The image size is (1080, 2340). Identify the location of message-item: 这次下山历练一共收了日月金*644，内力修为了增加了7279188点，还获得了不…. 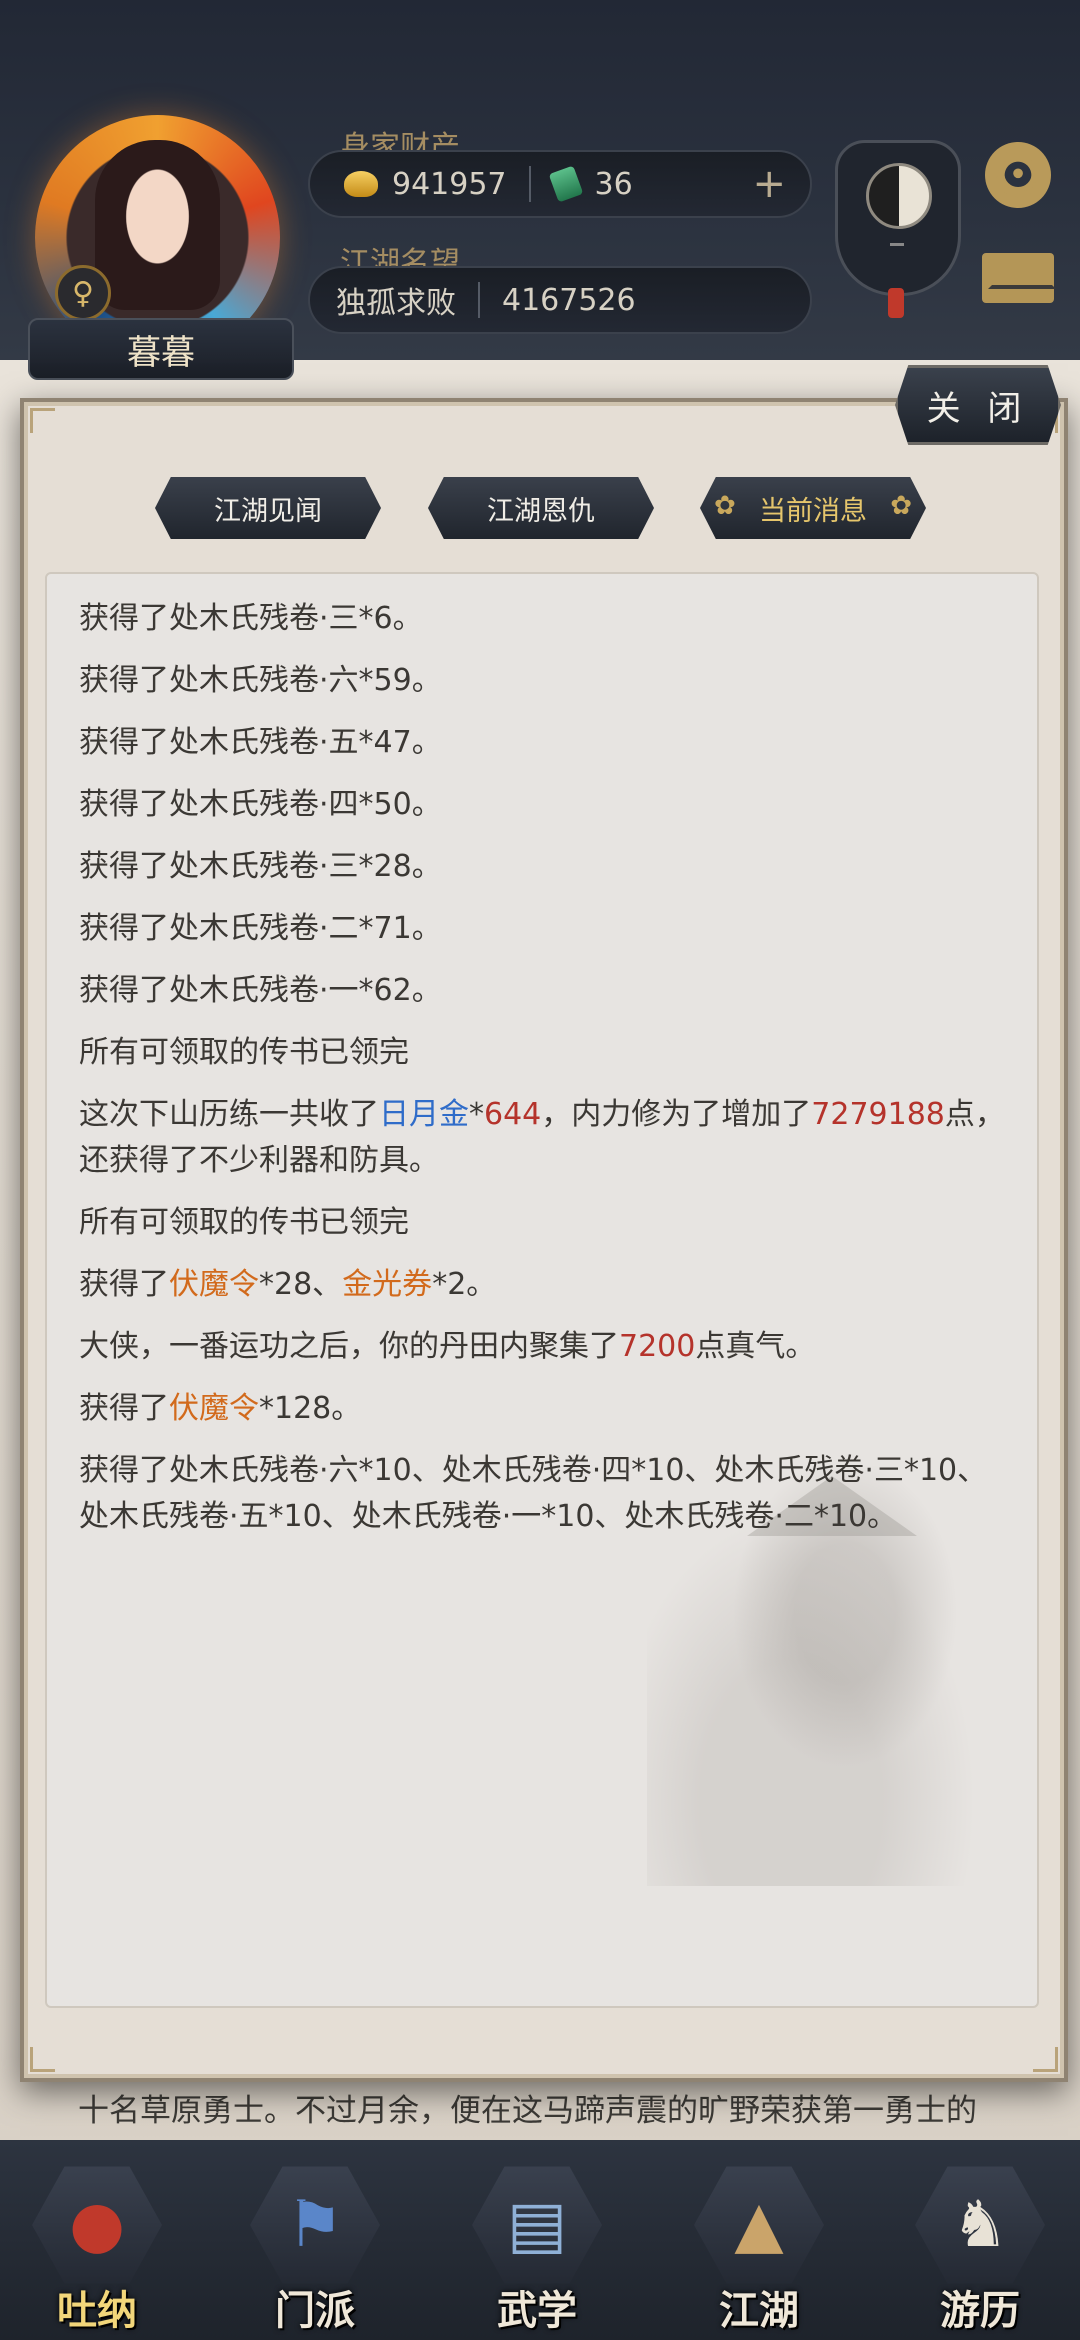
(544, 1138).